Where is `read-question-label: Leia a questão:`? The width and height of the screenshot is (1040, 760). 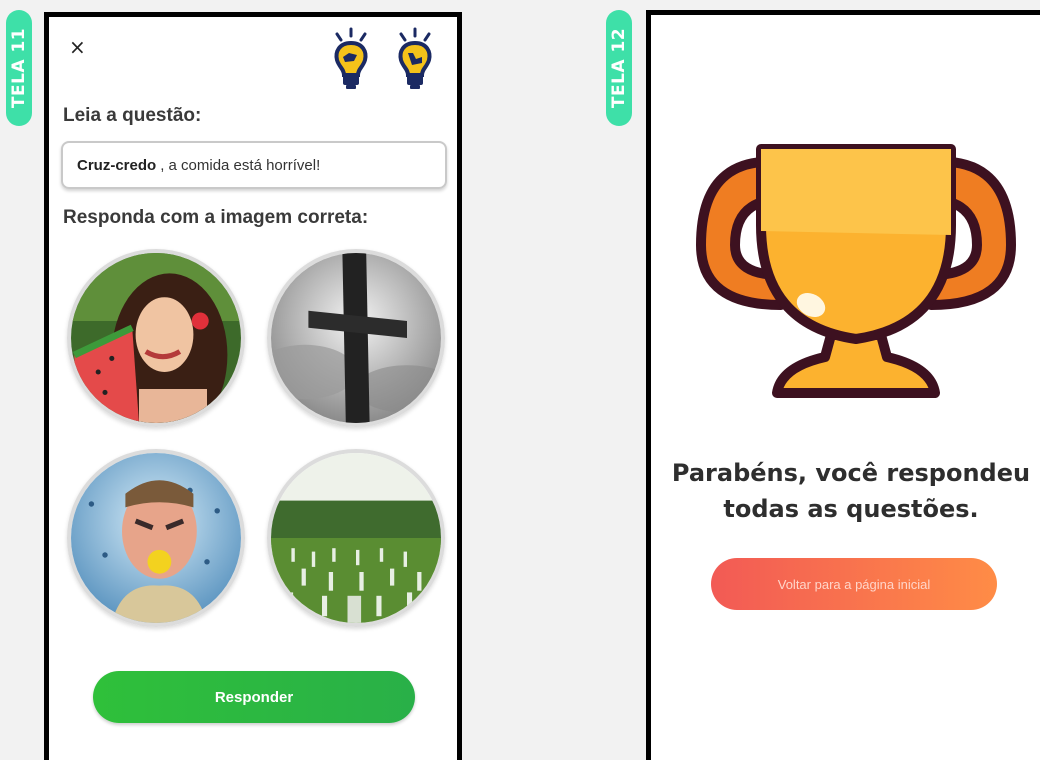 read-question-label: Leia a questão: is located at coordinates (132, 115).